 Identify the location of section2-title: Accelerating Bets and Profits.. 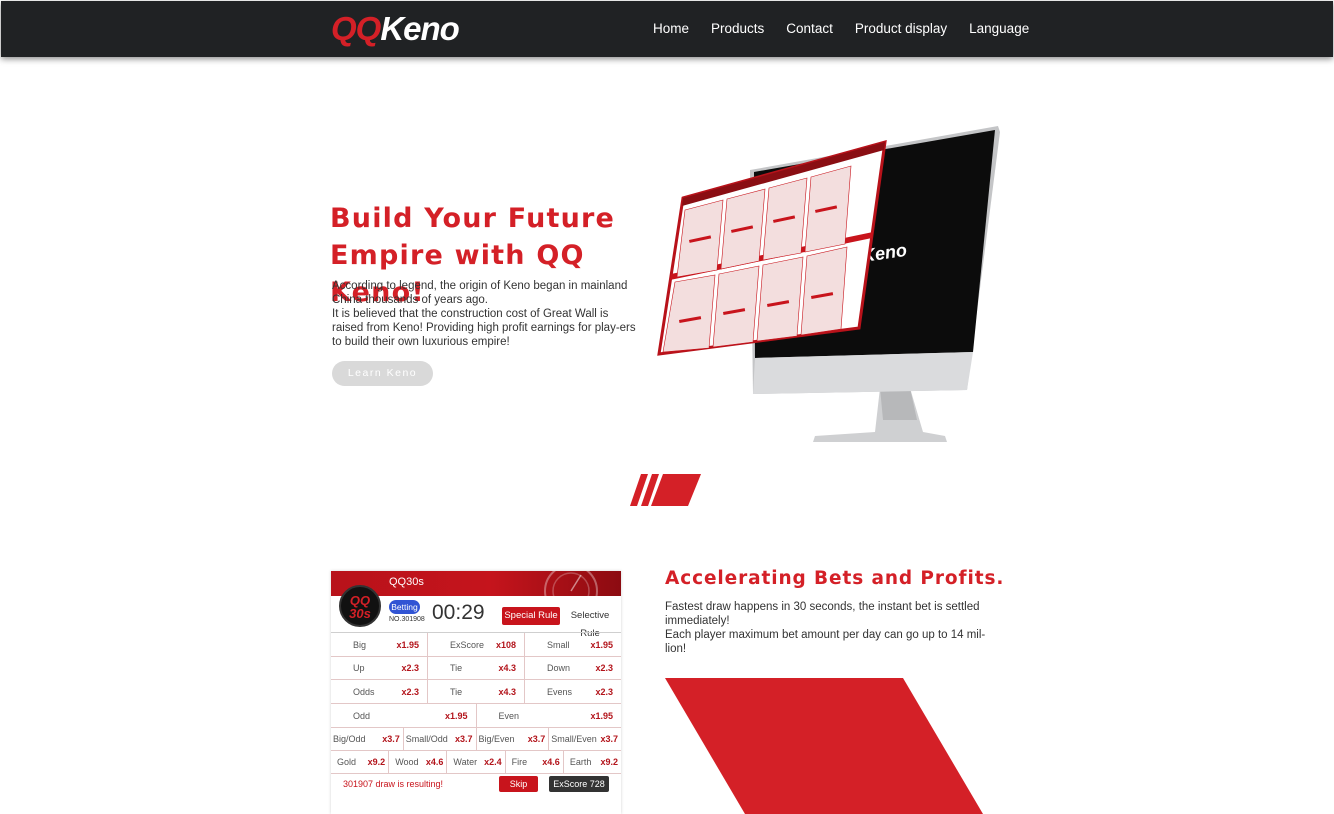
(835, 578).